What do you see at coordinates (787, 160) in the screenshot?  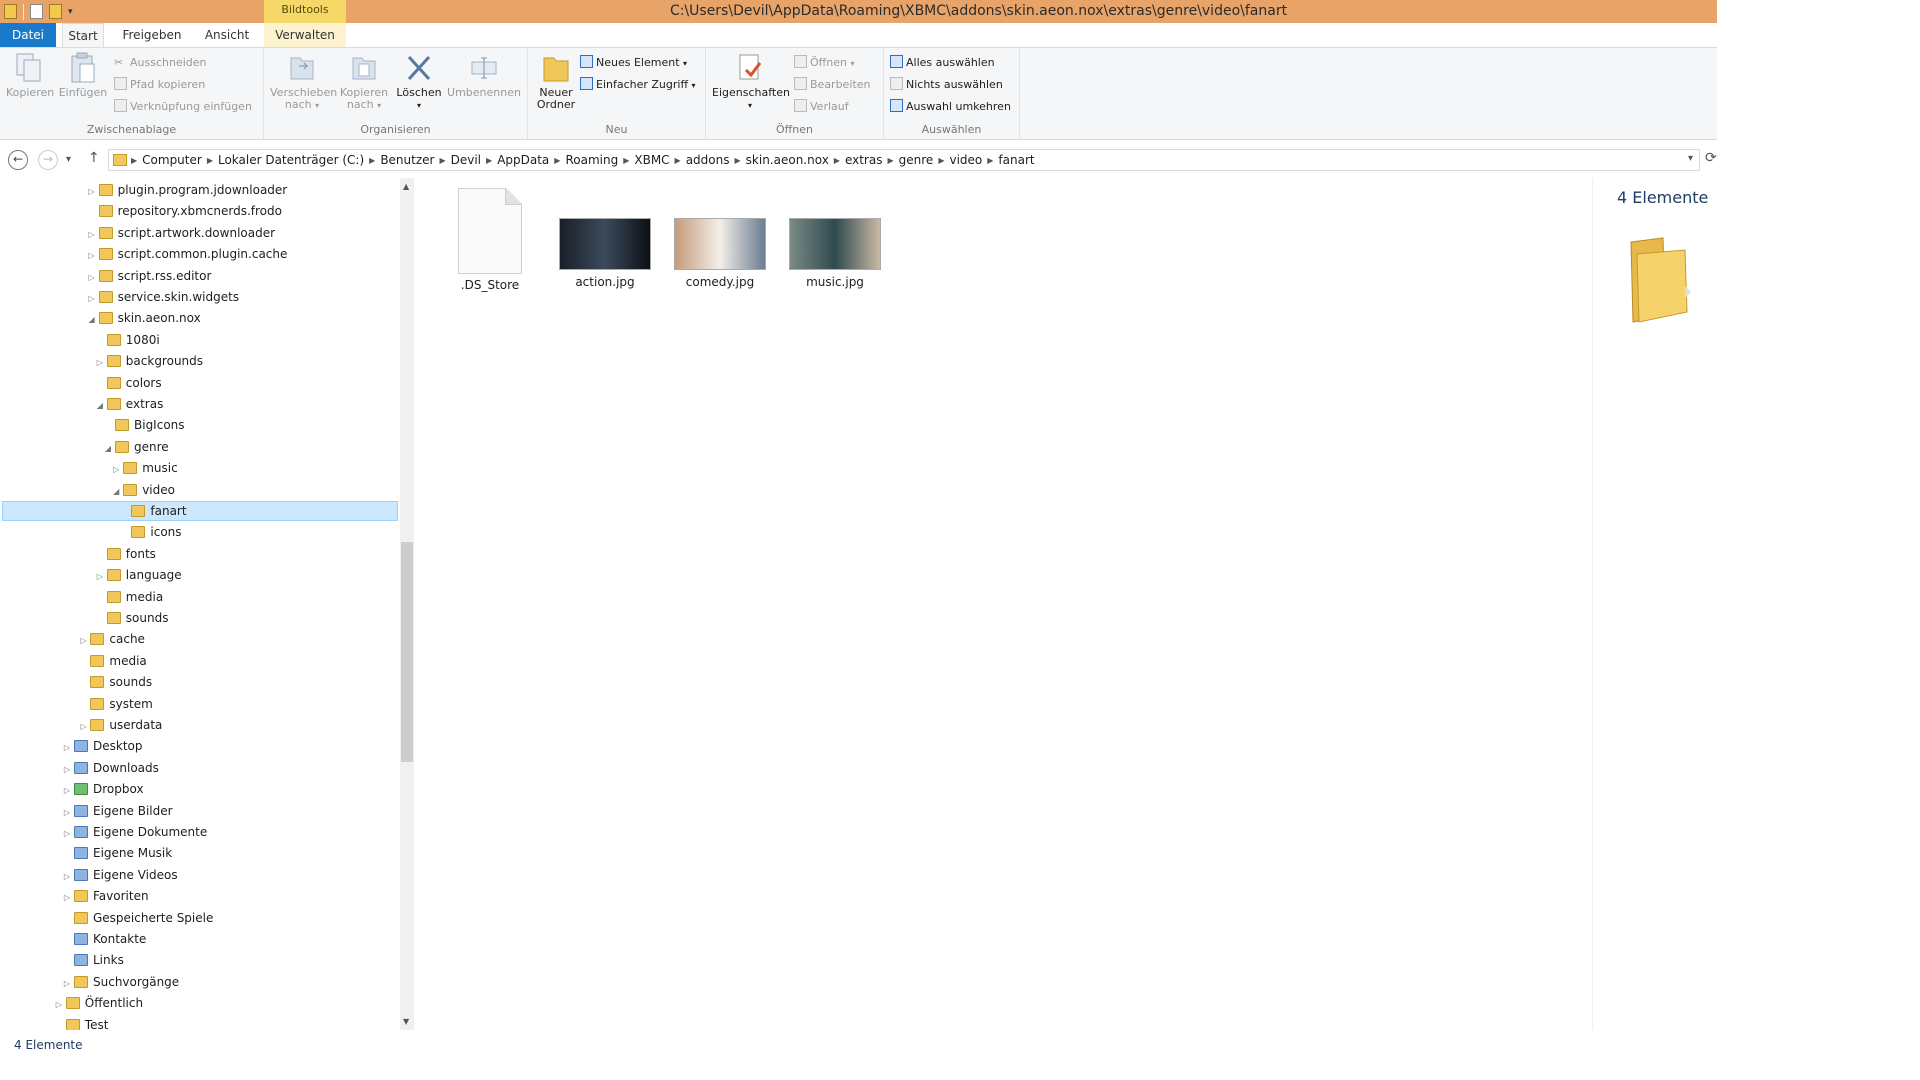 I see `breadcrumb-item: skin.aeon.nox` at bounding box center [787, 160].